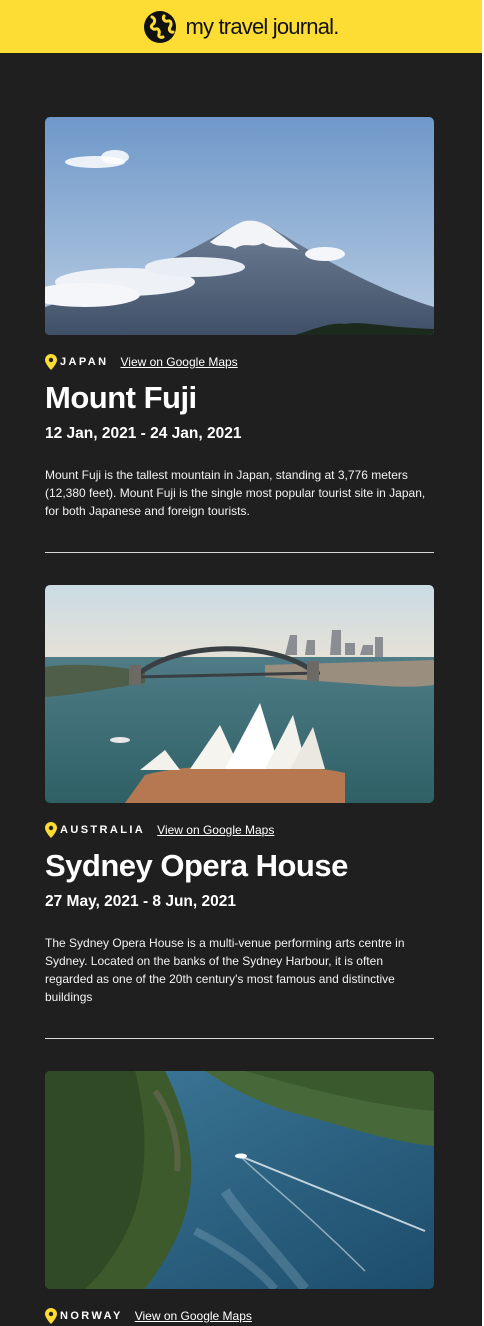  I want to click on entry-title: Mount Fuji, so click(121, 397).